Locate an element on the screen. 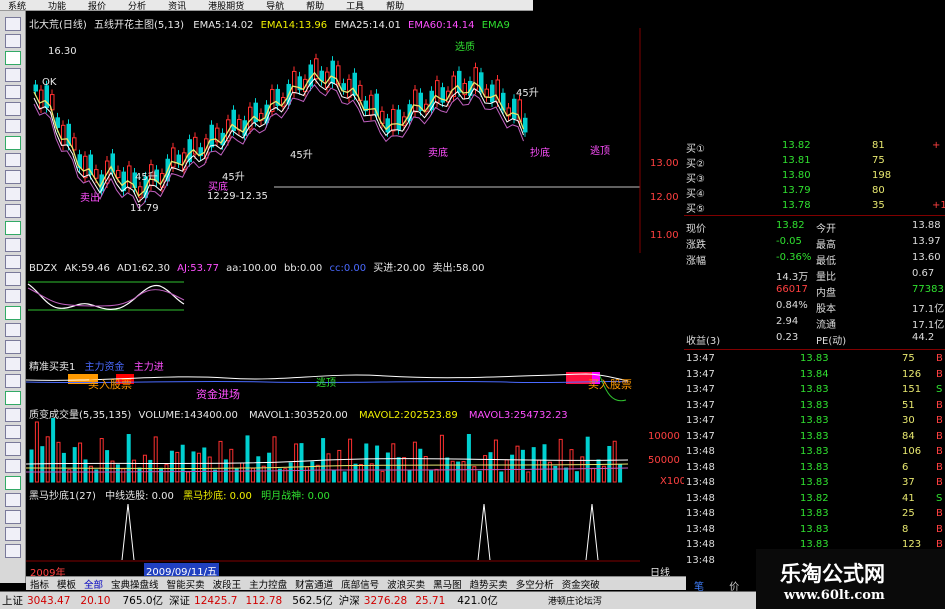 This screenshot has height=609, width=945. bdzx-oscillator is located at coordinates (106, 296).